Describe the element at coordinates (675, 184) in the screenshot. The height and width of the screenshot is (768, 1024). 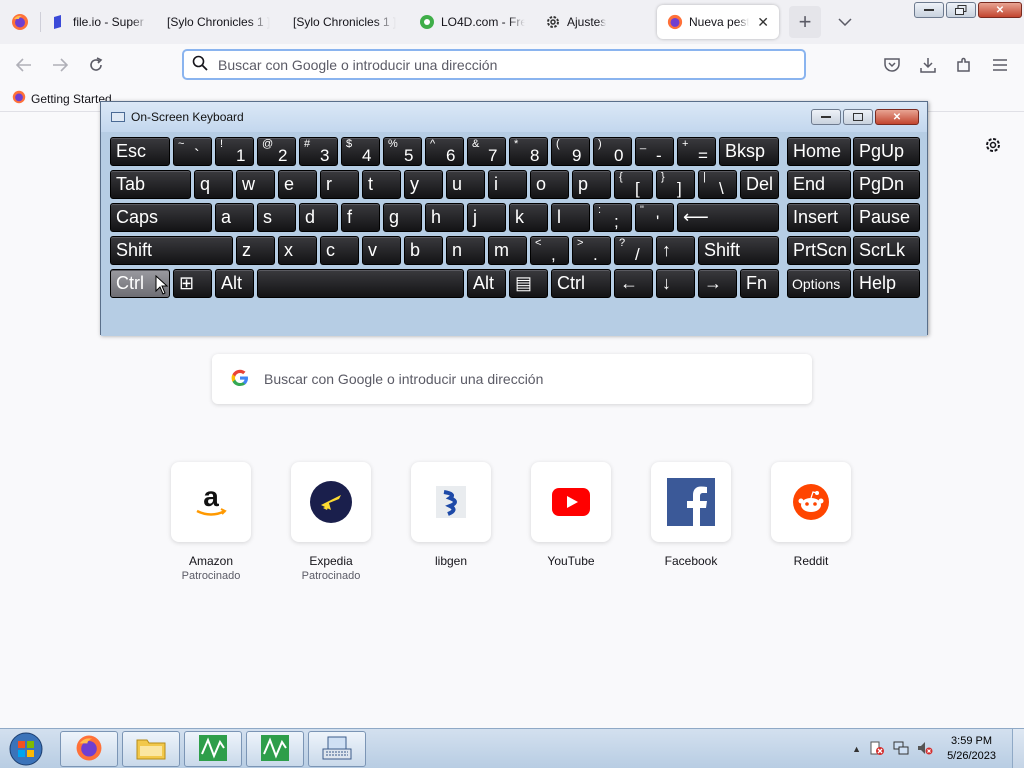
I see `key-7d5d: }]` at that location.